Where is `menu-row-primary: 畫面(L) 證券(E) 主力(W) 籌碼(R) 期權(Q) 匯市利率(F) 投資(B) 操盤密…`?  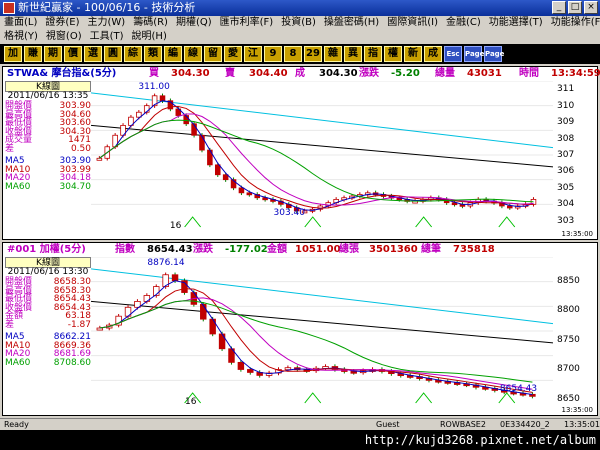 menu-row-primary: 畫面(L) 證券(E) 主力(W) 籌碼(R) 期權(Q) 匯市利率(F) 投資(B) 操盤密… is located at coordinates (300, 23).